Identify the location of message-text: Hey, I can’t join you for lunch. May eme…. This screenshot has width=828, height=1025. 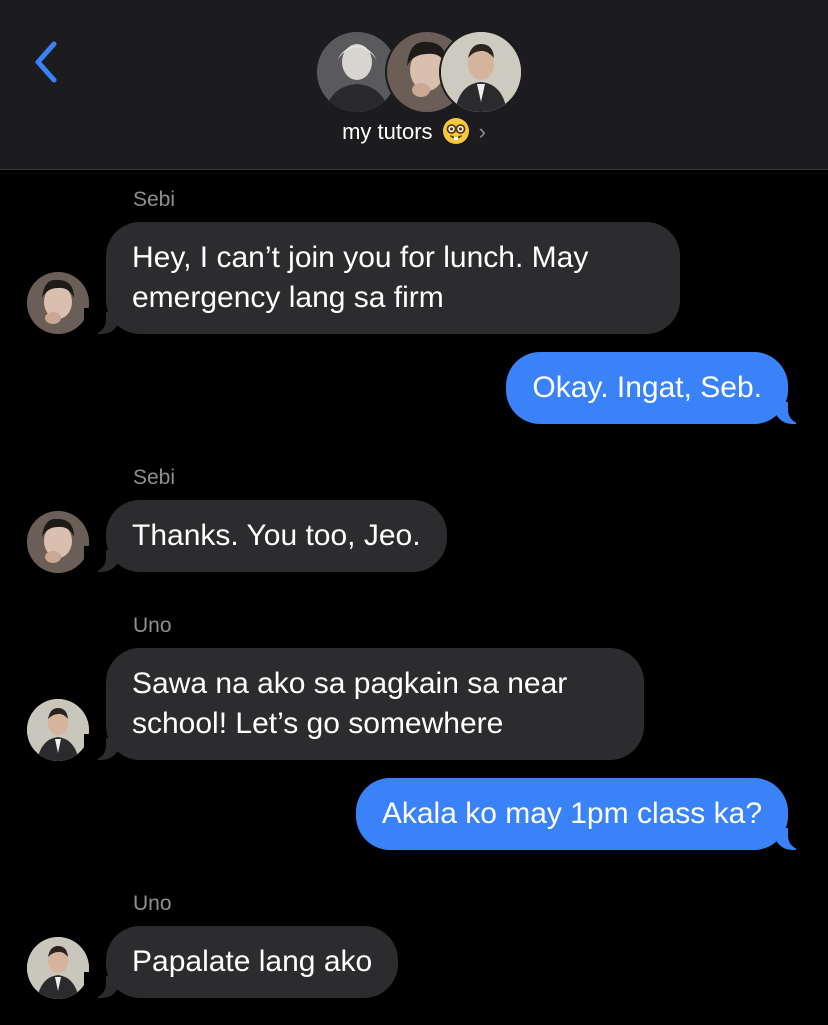
(360, 277).